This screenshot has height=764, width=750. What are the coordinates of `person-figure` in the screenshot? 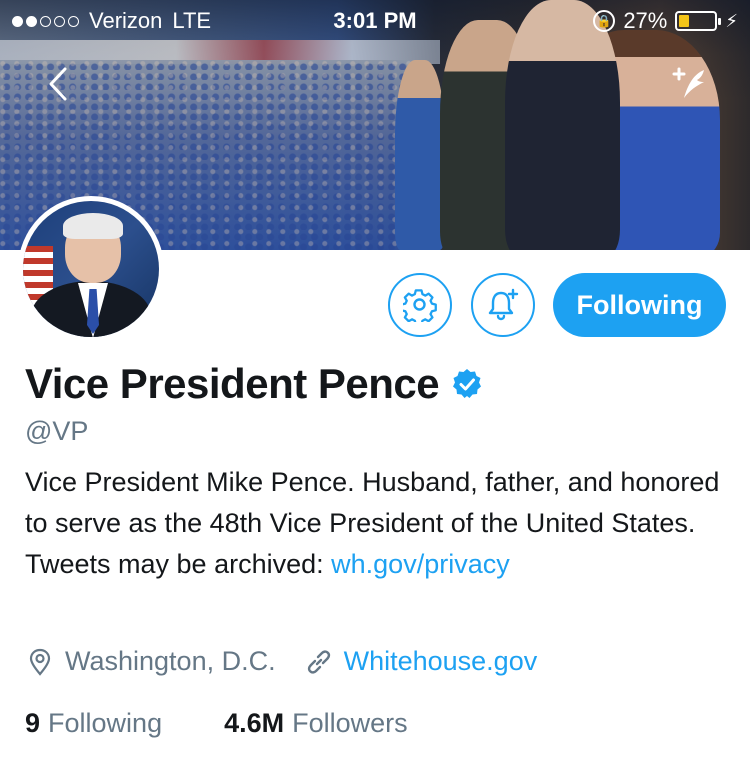 It's located at (420, 155).